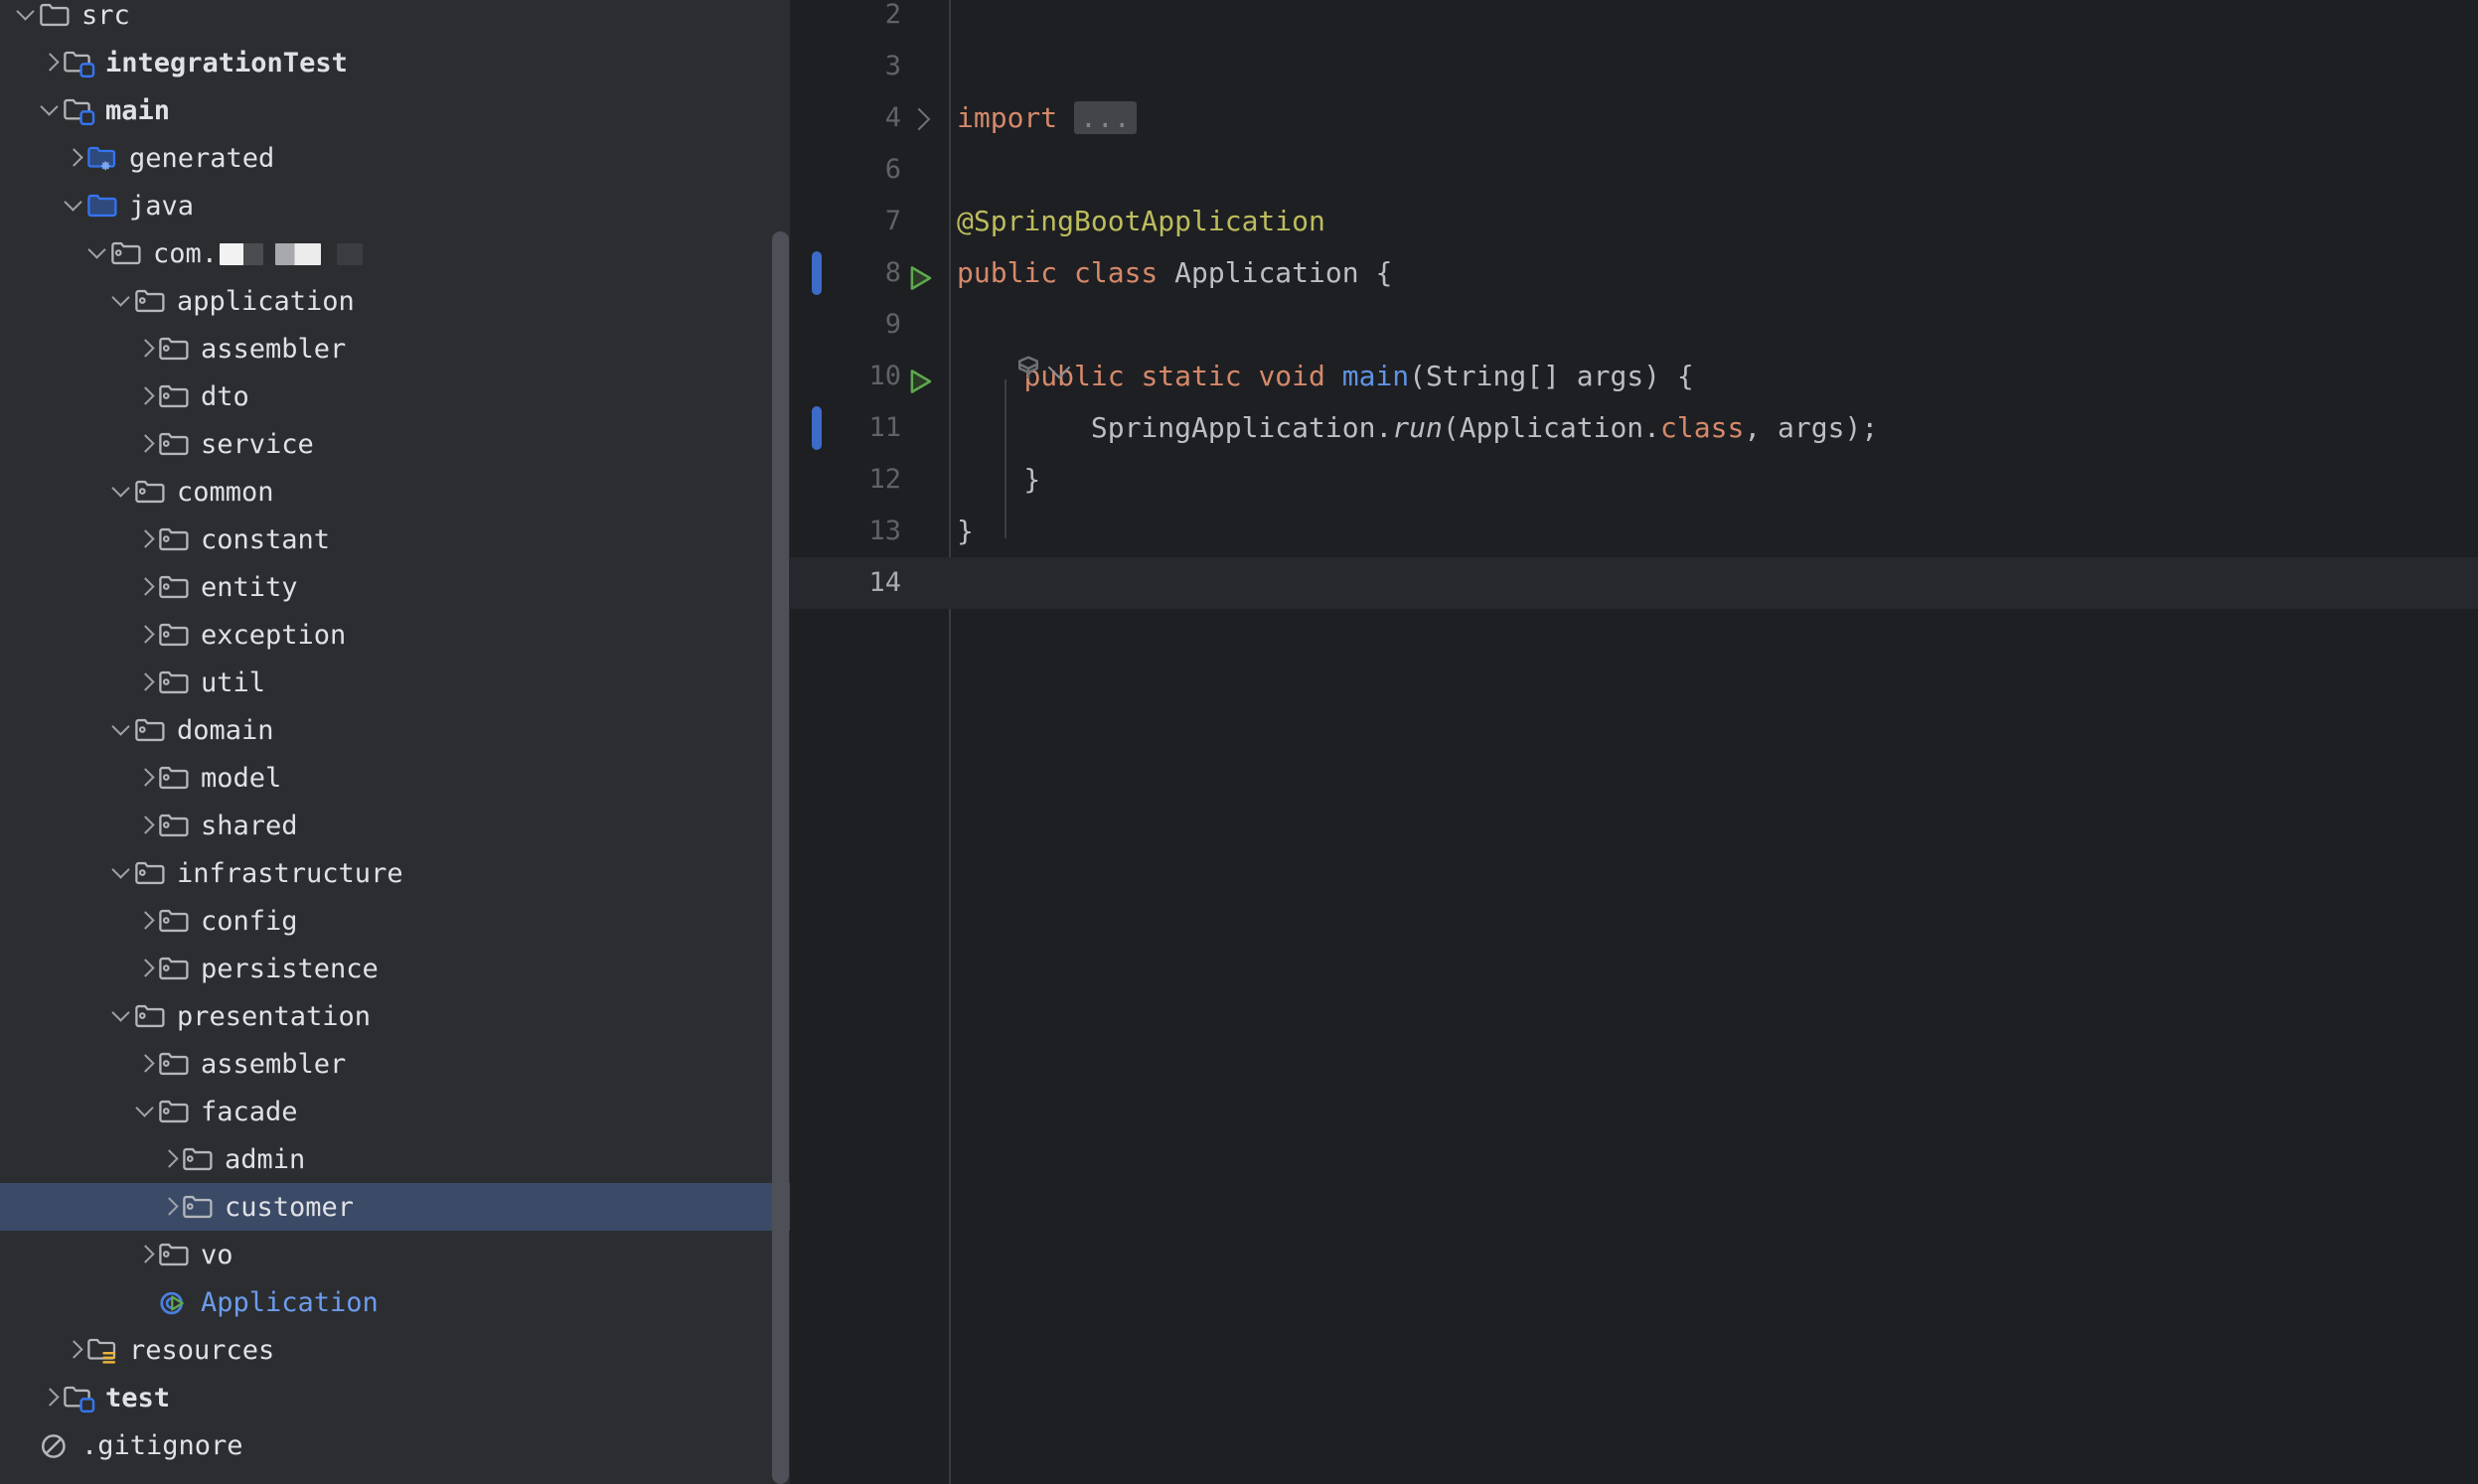 The height and width of the screenshot is (1484, 2478). Describe the element at coordinates (395, 635) in the screenshot. I see `tree-item-exception: exception` at that location.